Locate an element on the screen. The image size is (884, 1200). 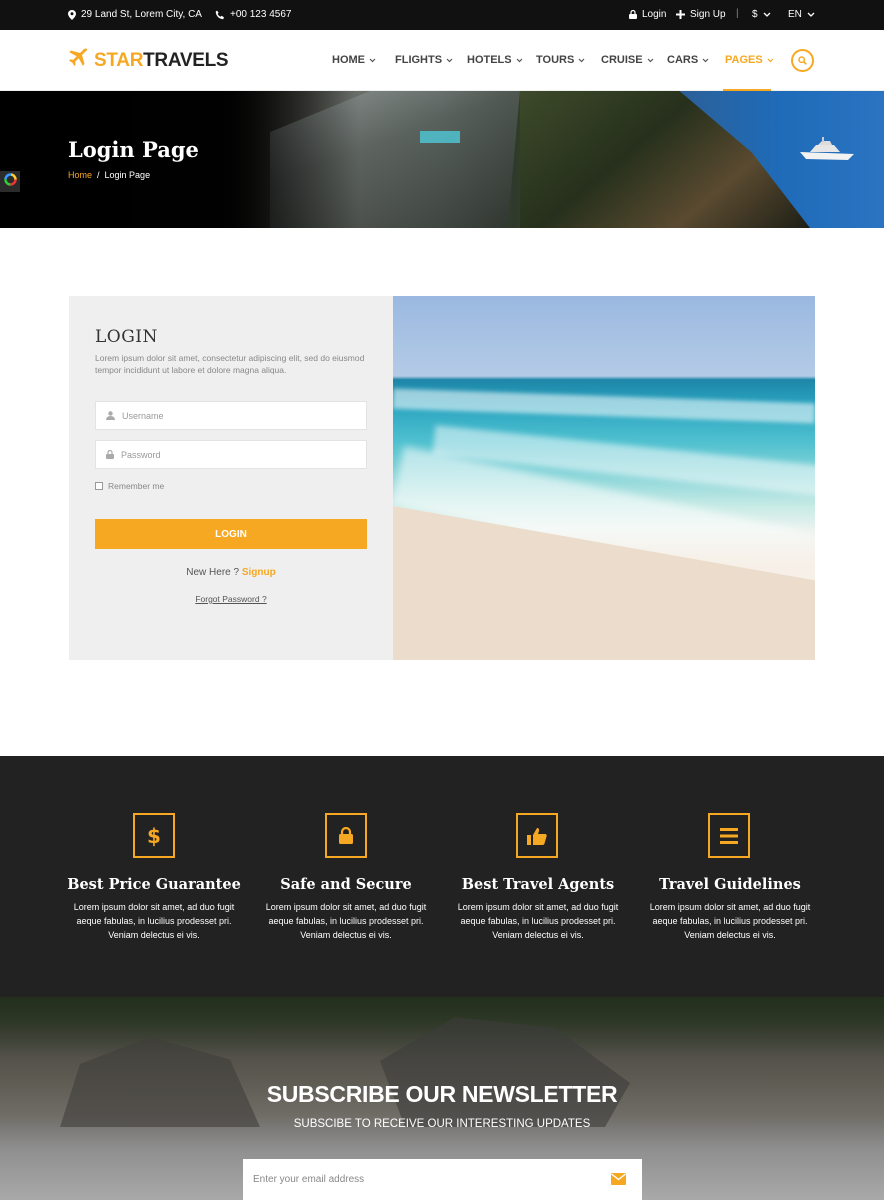
signup-link: Sign Up is located at coordinates (701, 14).